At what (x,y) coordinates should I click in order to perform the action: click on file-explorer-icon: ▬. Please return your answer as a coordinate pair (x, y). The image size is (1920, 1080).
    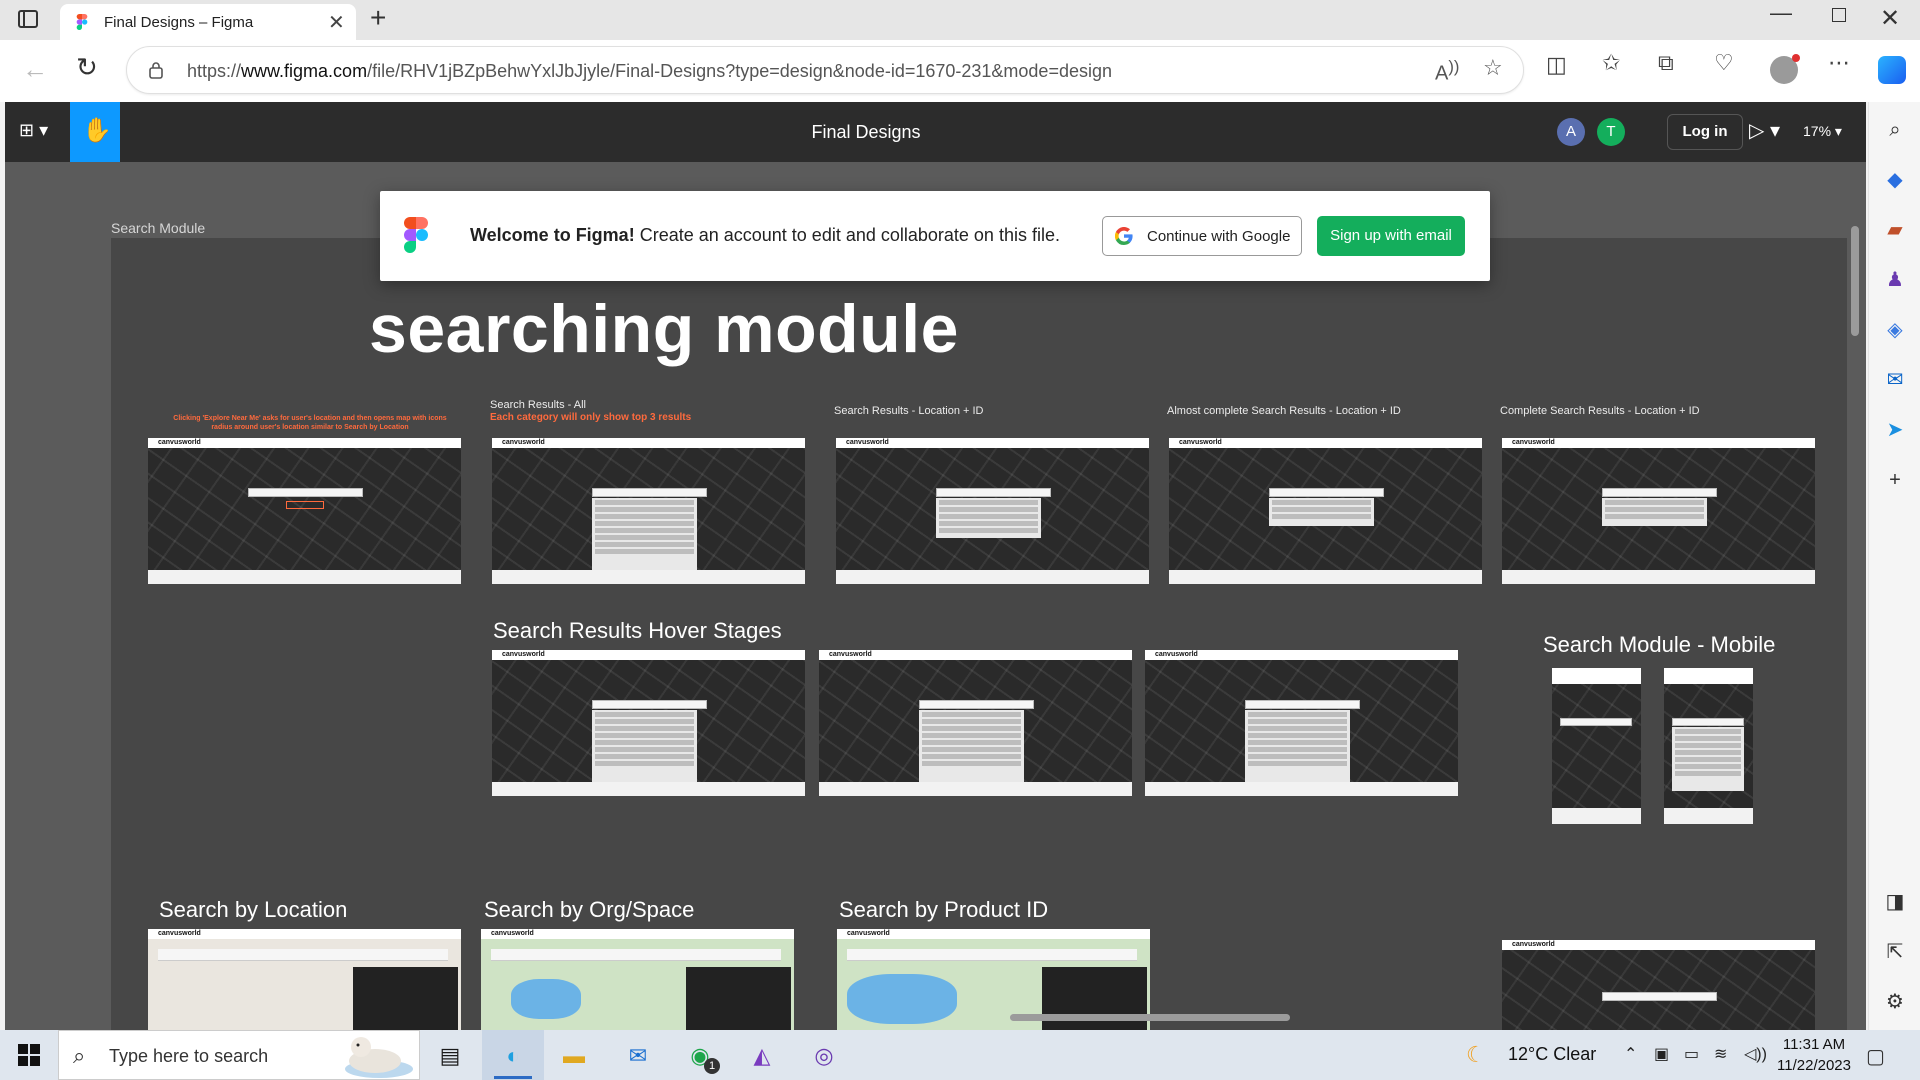
    Looking at the image, I should click on (574, 1056).